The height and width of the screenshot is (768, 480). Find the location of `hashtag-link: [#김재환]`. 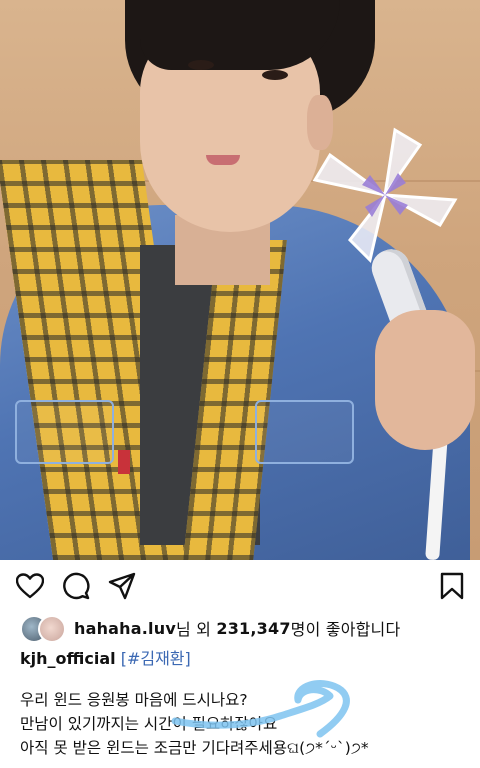

hashtag-link: [#김재환] is located at coordinates (156, 658).